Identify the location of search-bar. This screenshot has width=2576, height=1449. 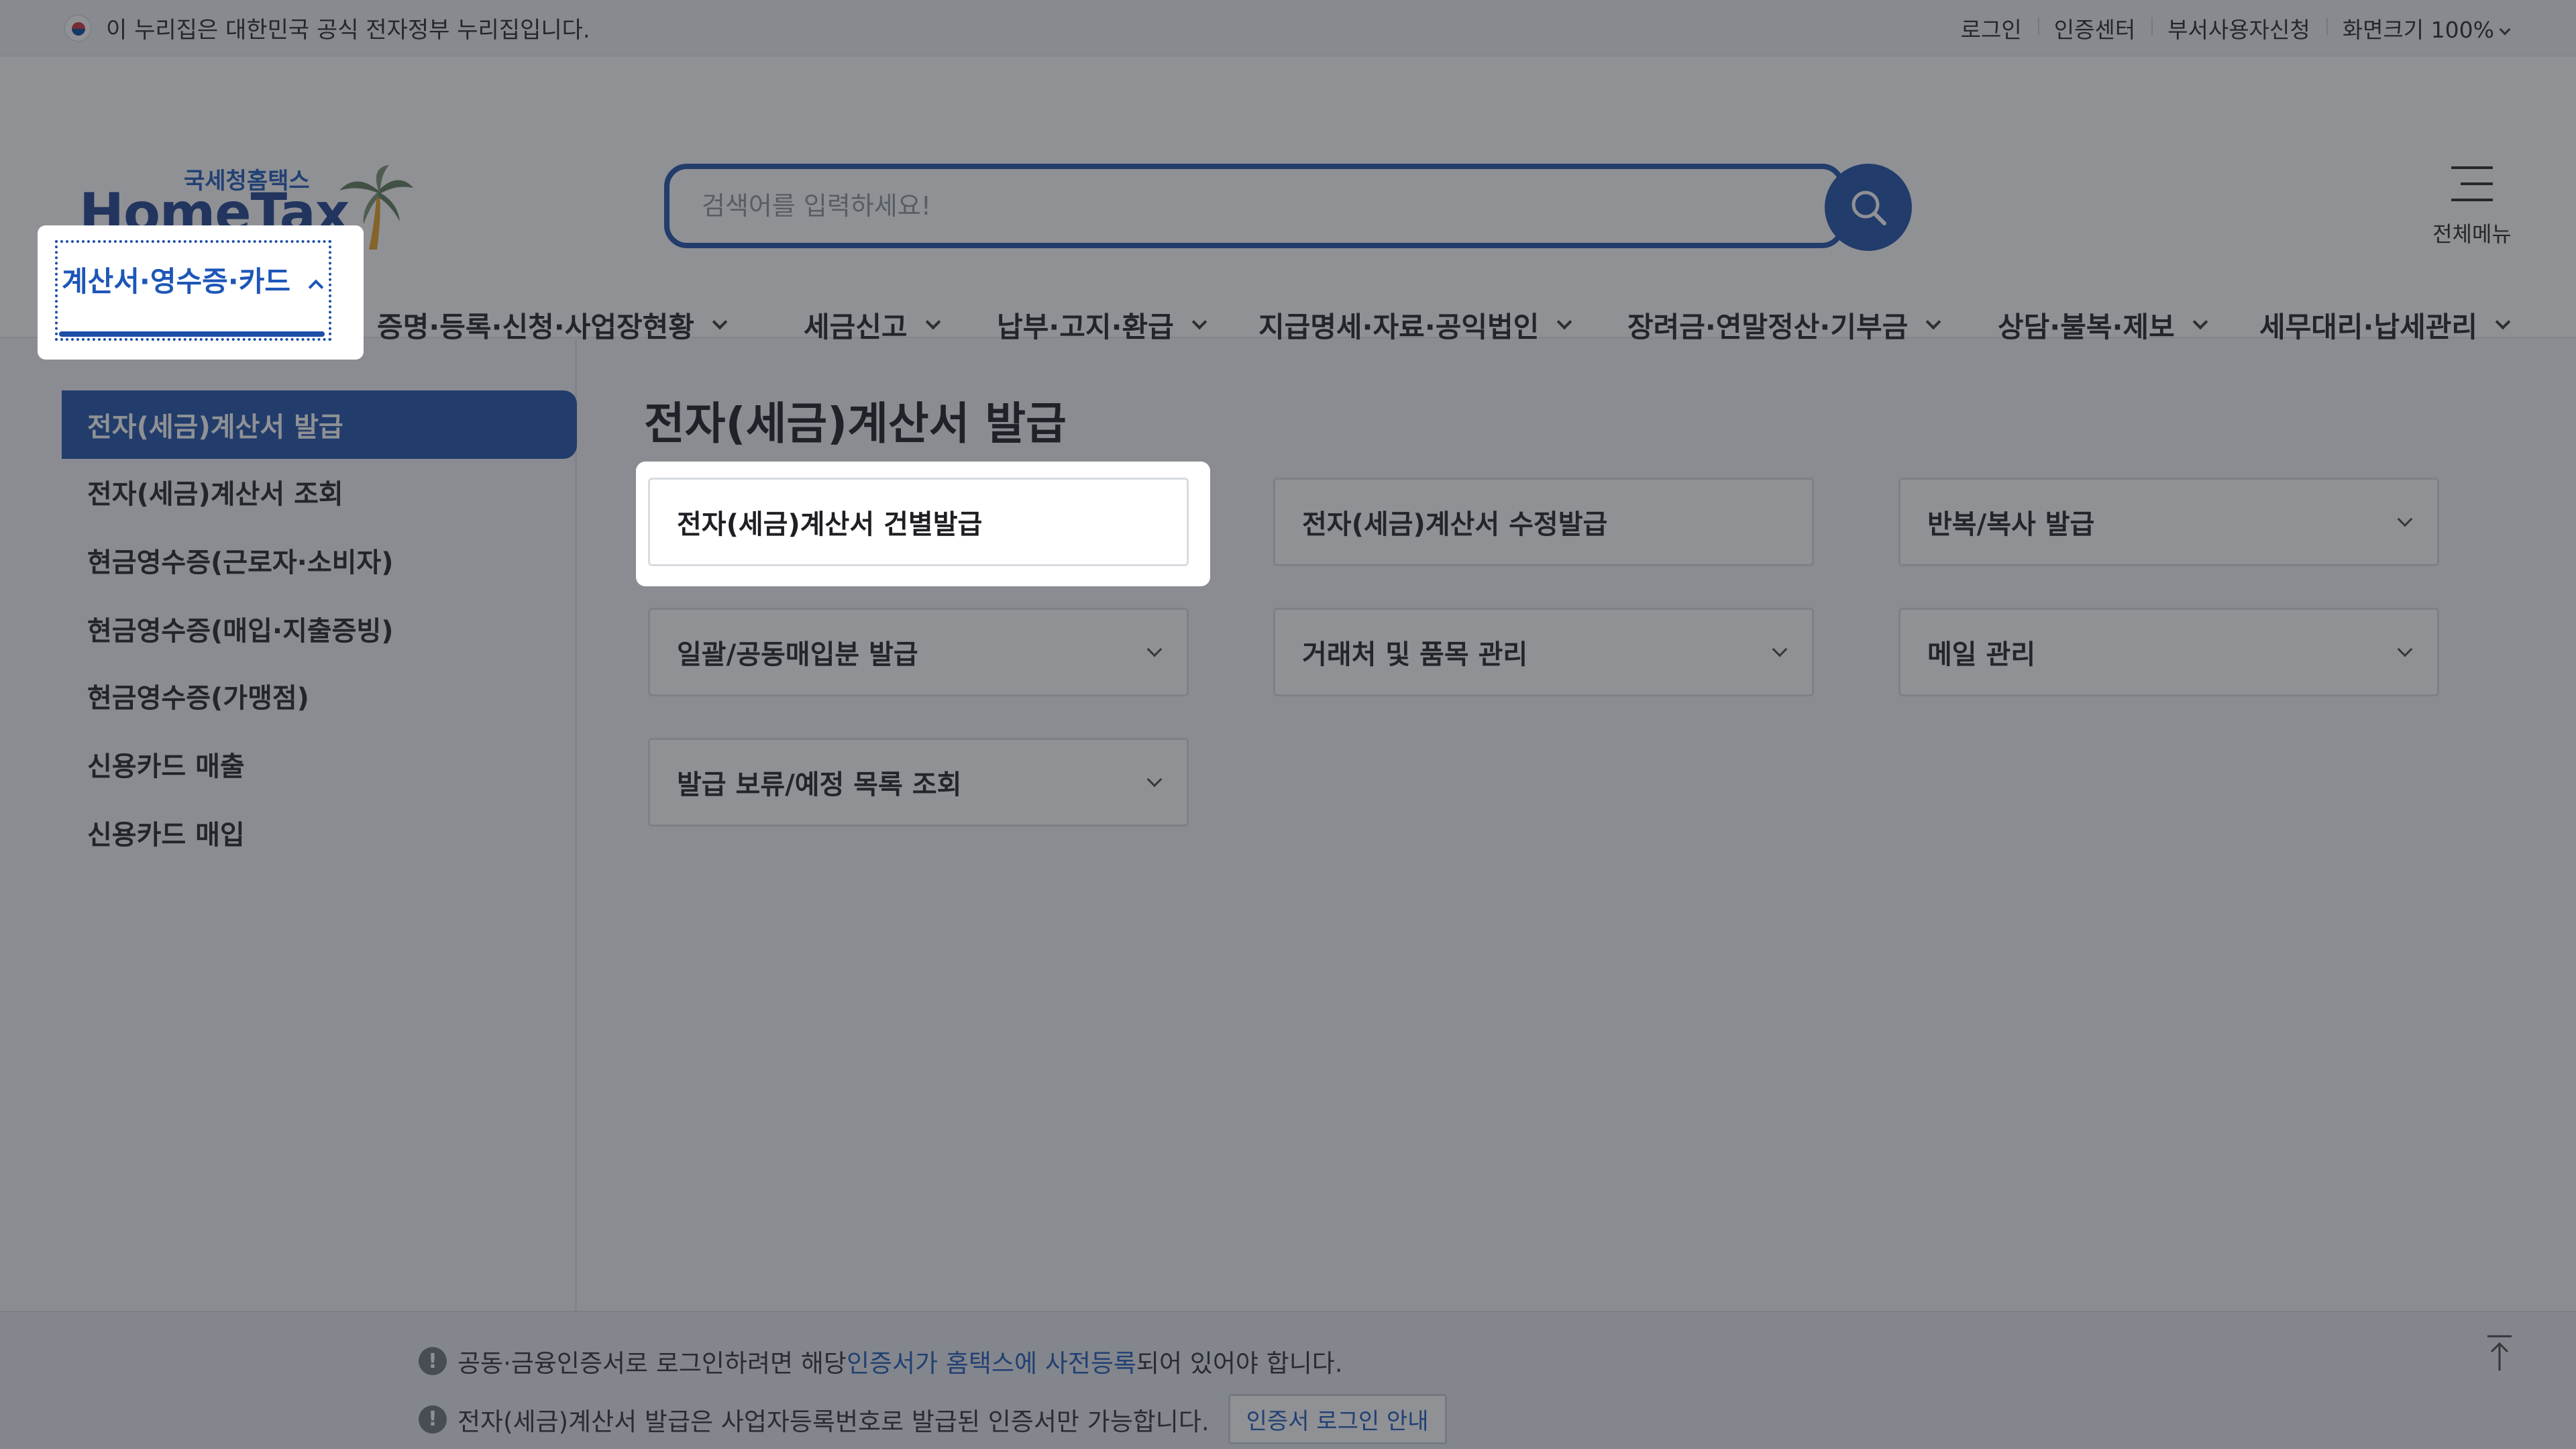
(1288, 207).